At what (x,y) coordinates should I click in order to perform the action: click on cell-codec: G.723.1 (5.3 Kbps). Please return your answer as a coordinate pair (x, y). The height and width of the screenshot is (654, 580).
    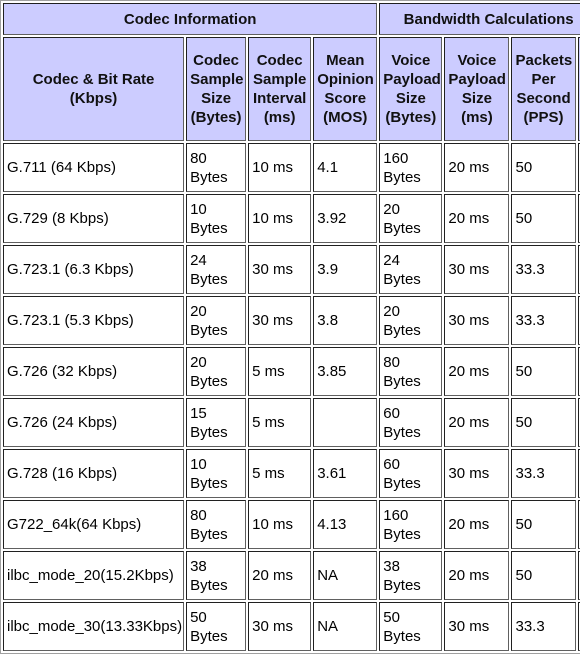
    Looking at the image, I should click on (94, 320).